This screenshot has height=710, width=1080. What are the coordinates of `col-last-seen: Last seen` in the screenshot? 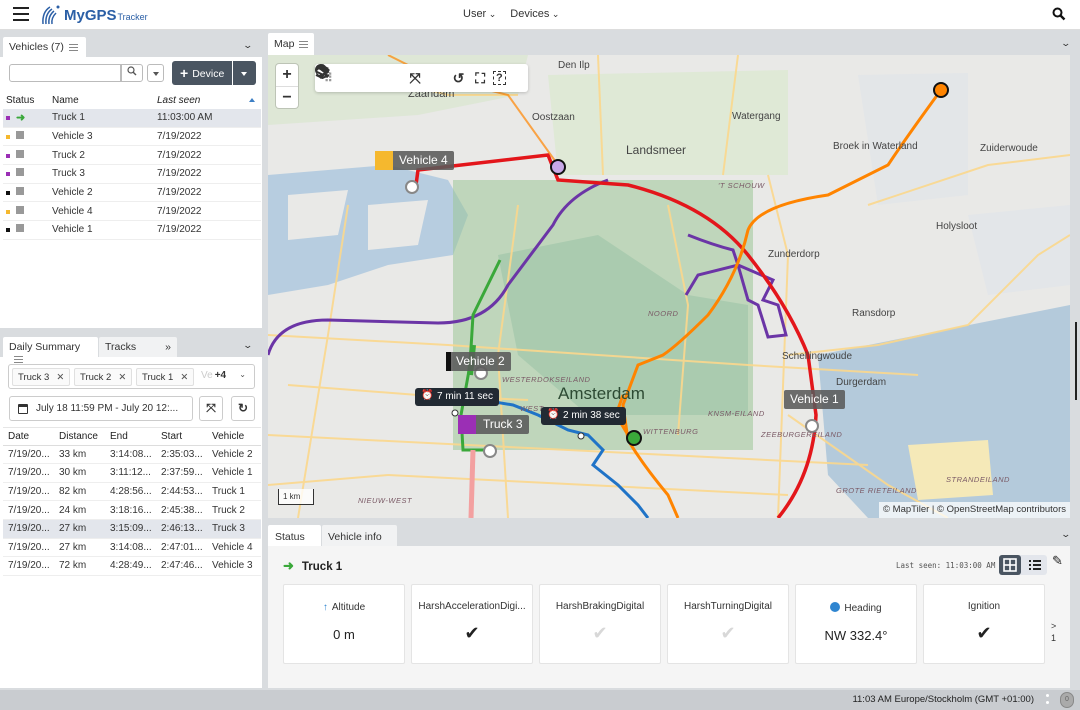 It's located at (209, 100).